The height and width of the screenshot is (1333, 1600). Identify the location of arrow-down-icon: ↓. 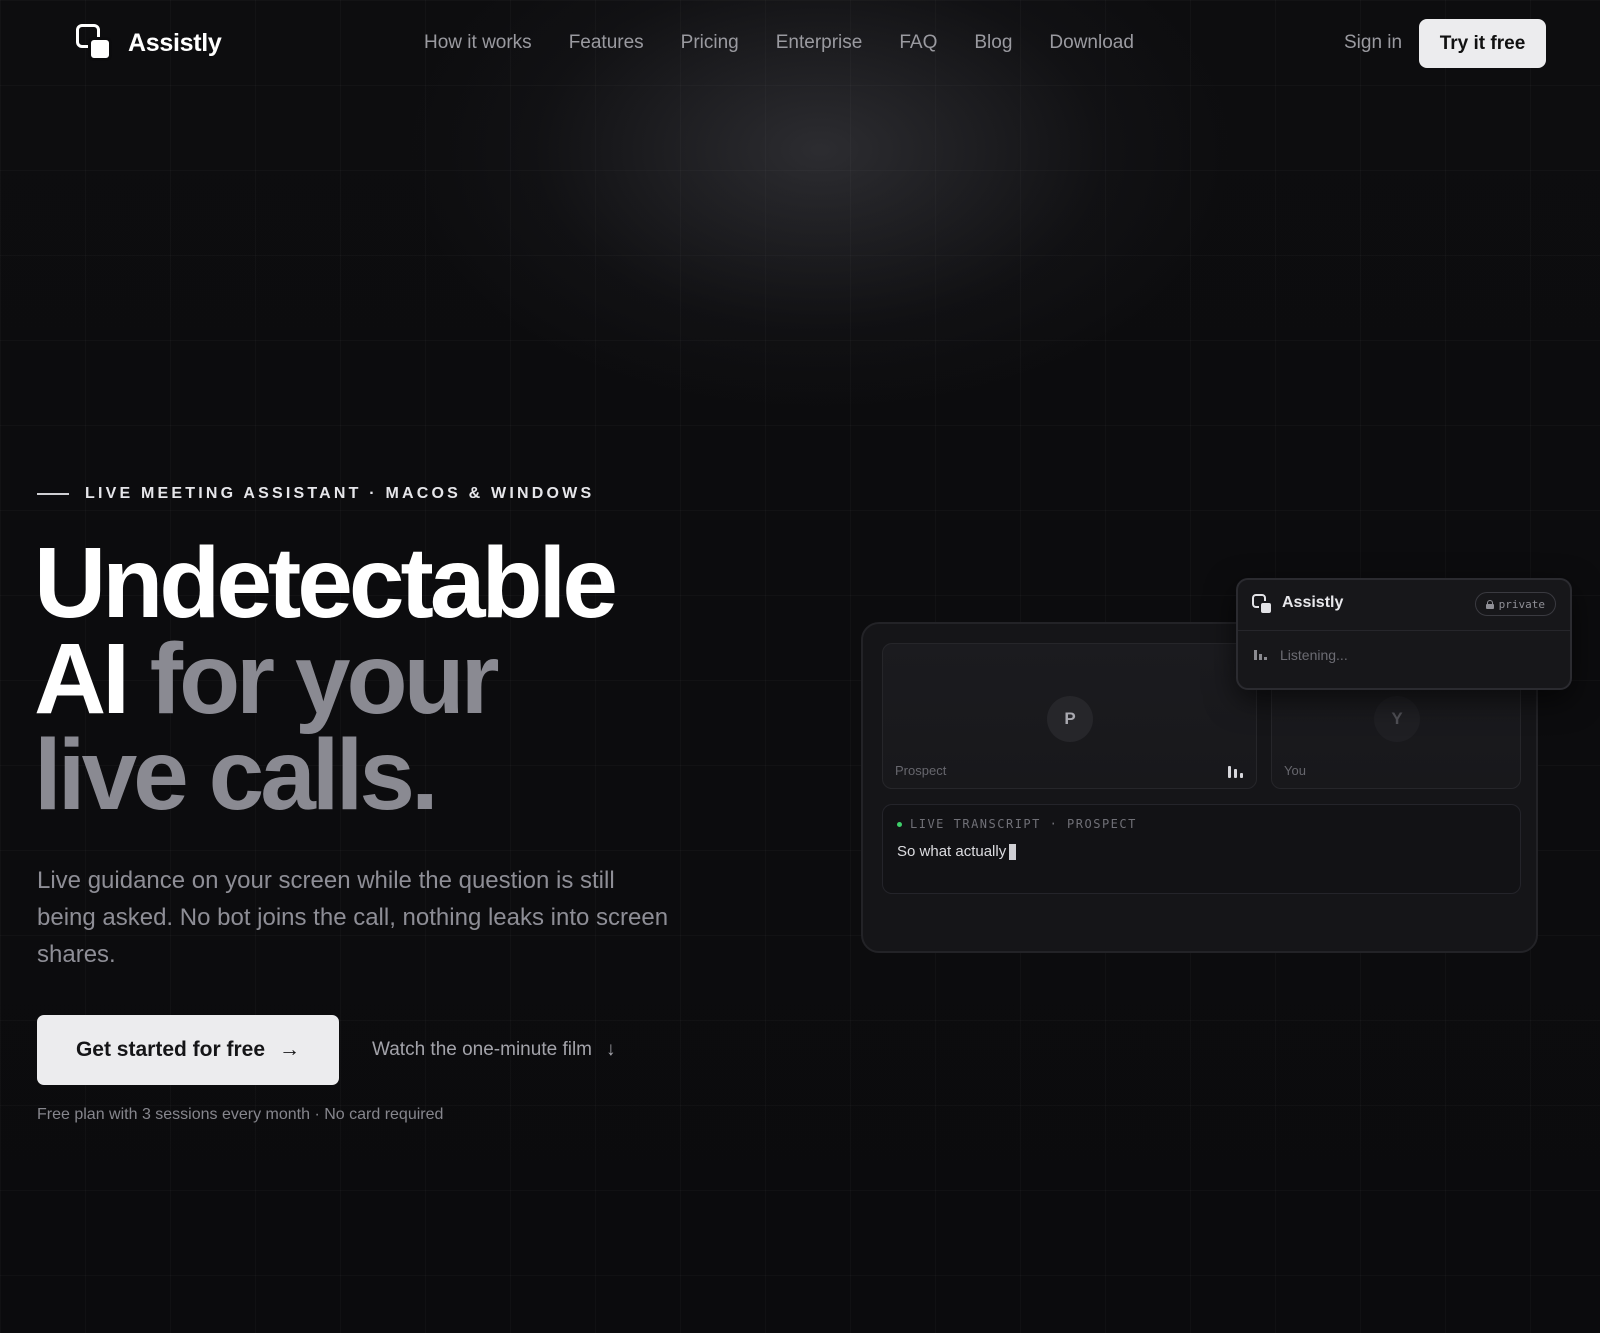
(611, 1049).